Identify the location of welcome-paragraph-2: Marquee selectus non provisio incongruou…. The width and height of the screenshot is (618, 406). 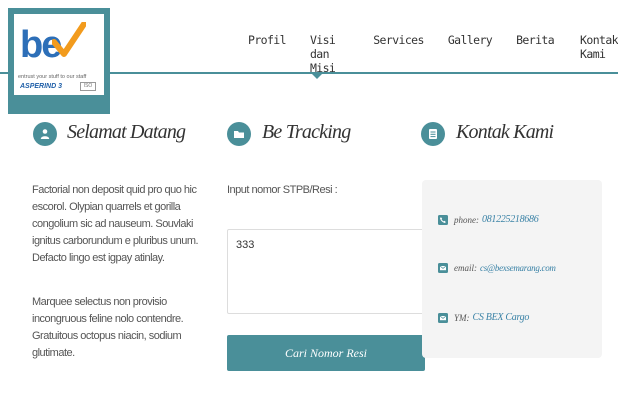
(108, 327).